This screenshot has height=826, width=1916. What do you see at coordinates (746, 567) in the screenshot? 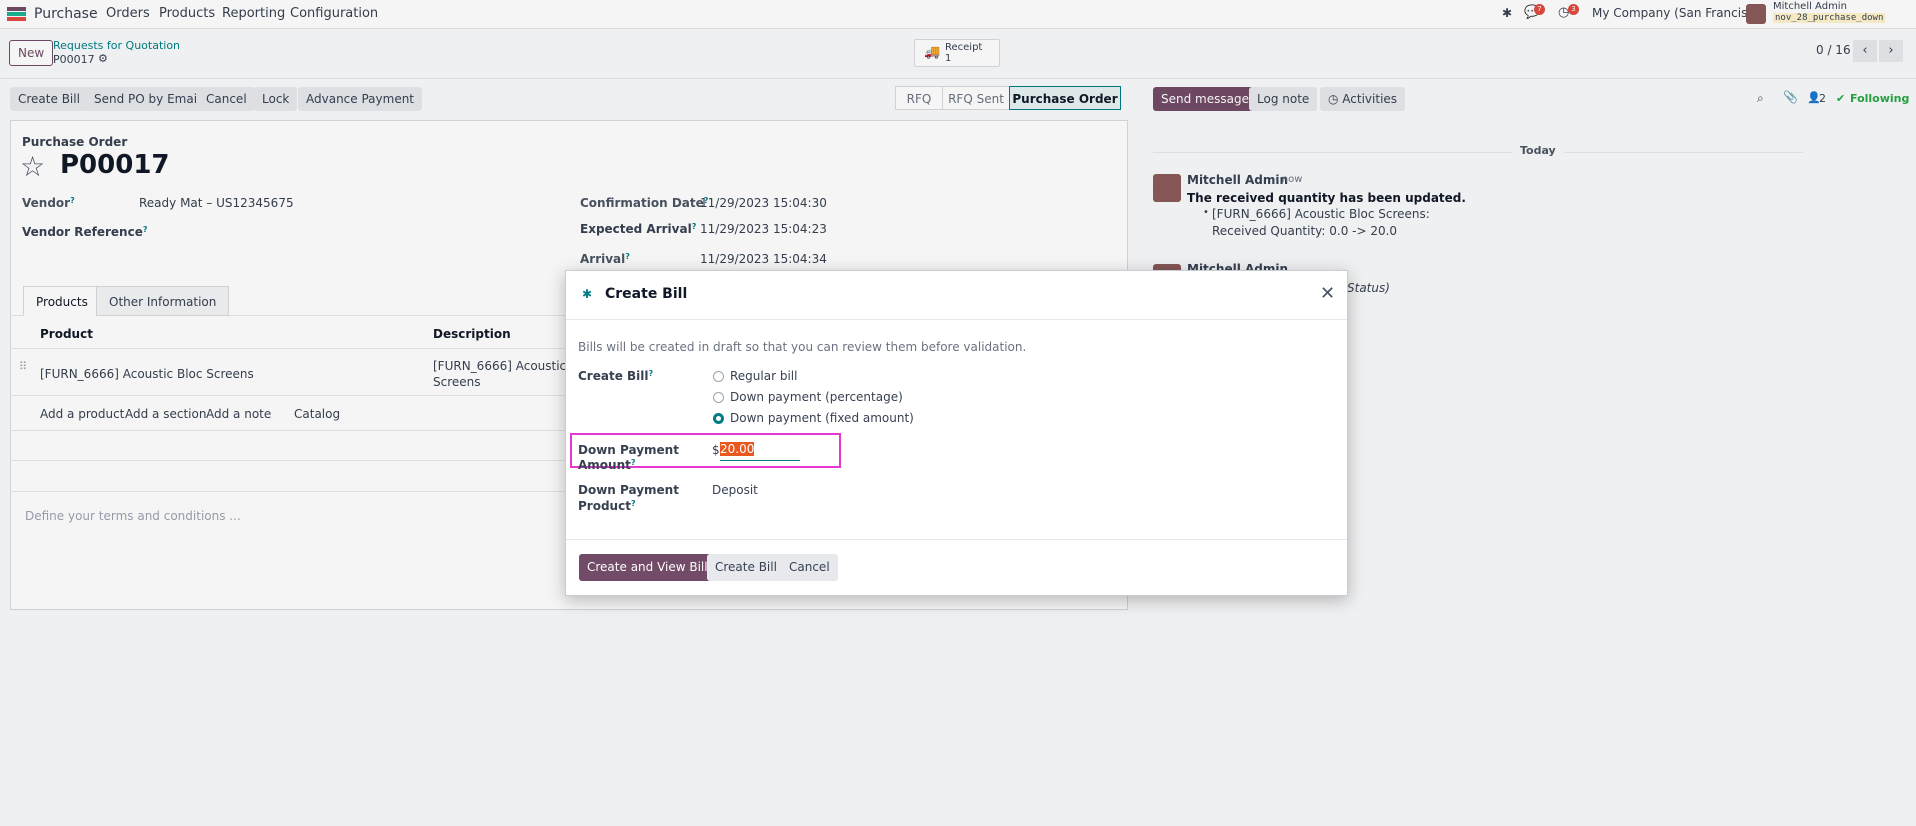
I see `create-bill-dialog-button: Create Bill` at bounding box center [746, 567].